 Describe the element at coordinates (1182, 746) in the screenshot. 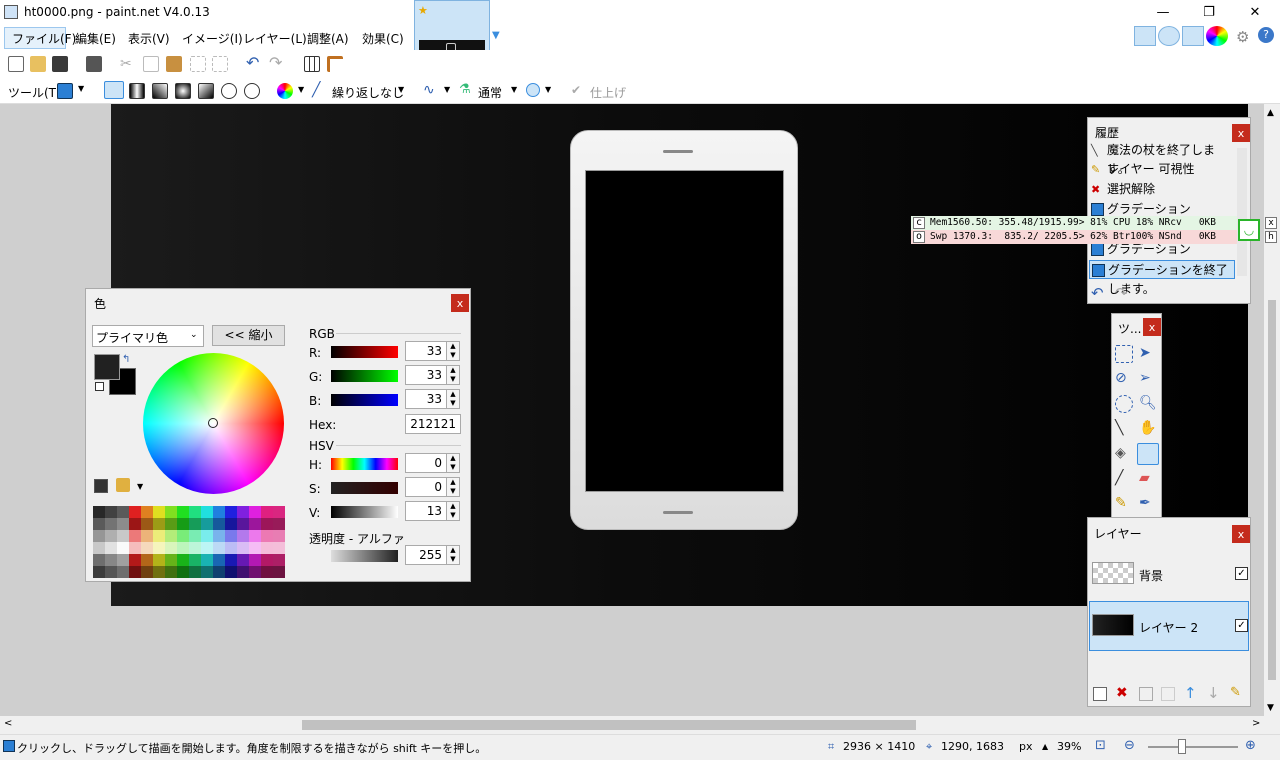

I see `zoom-slider-thumb` at that location.